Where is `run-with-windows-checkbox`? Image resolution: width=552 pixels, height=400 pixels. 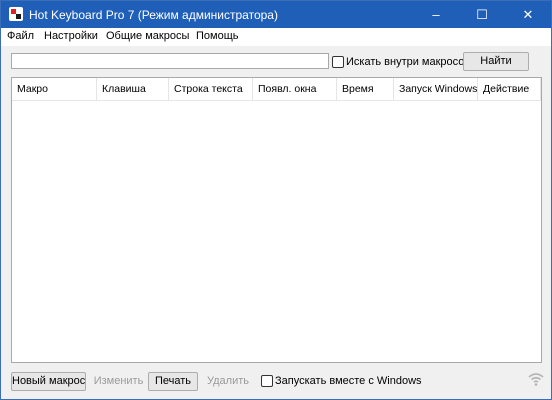
run-with-windows-checkbox is located at coordinates (267, 381).